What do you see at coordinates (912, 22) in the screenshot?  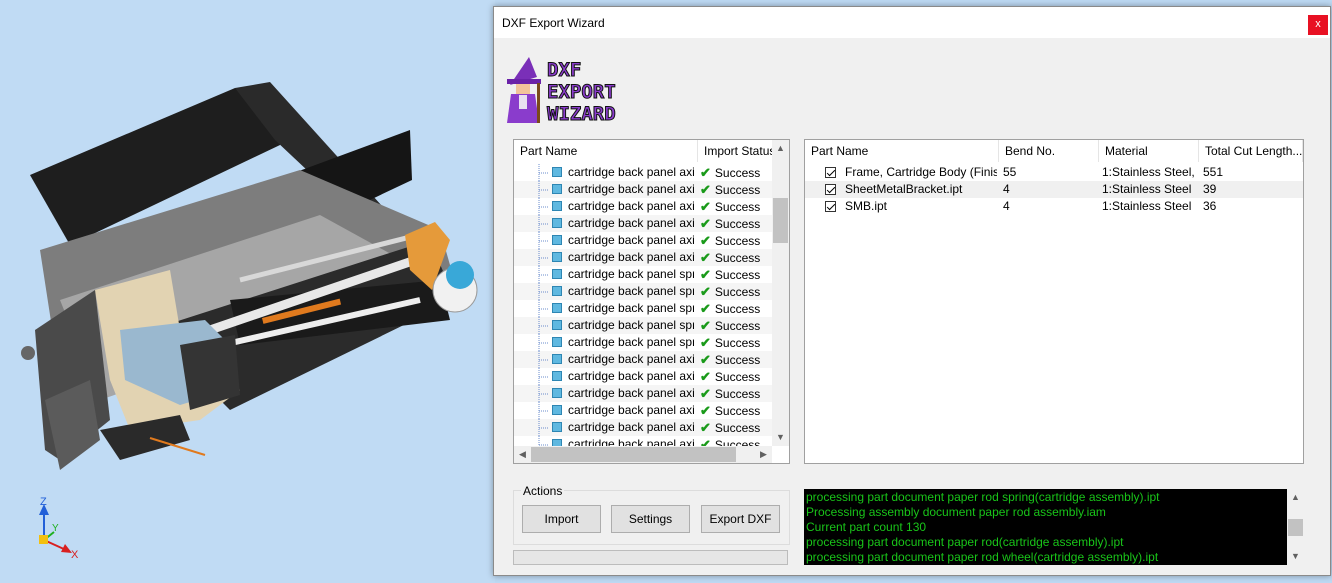 I see `title-bar: DXF Export Wizard x` at bounding box center [912, 22].